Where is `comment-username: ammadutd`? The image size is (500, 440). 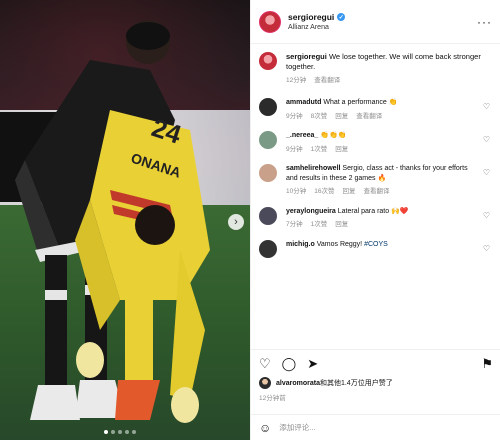
comment-username: ammadutd is located at coordinates (303, 102).